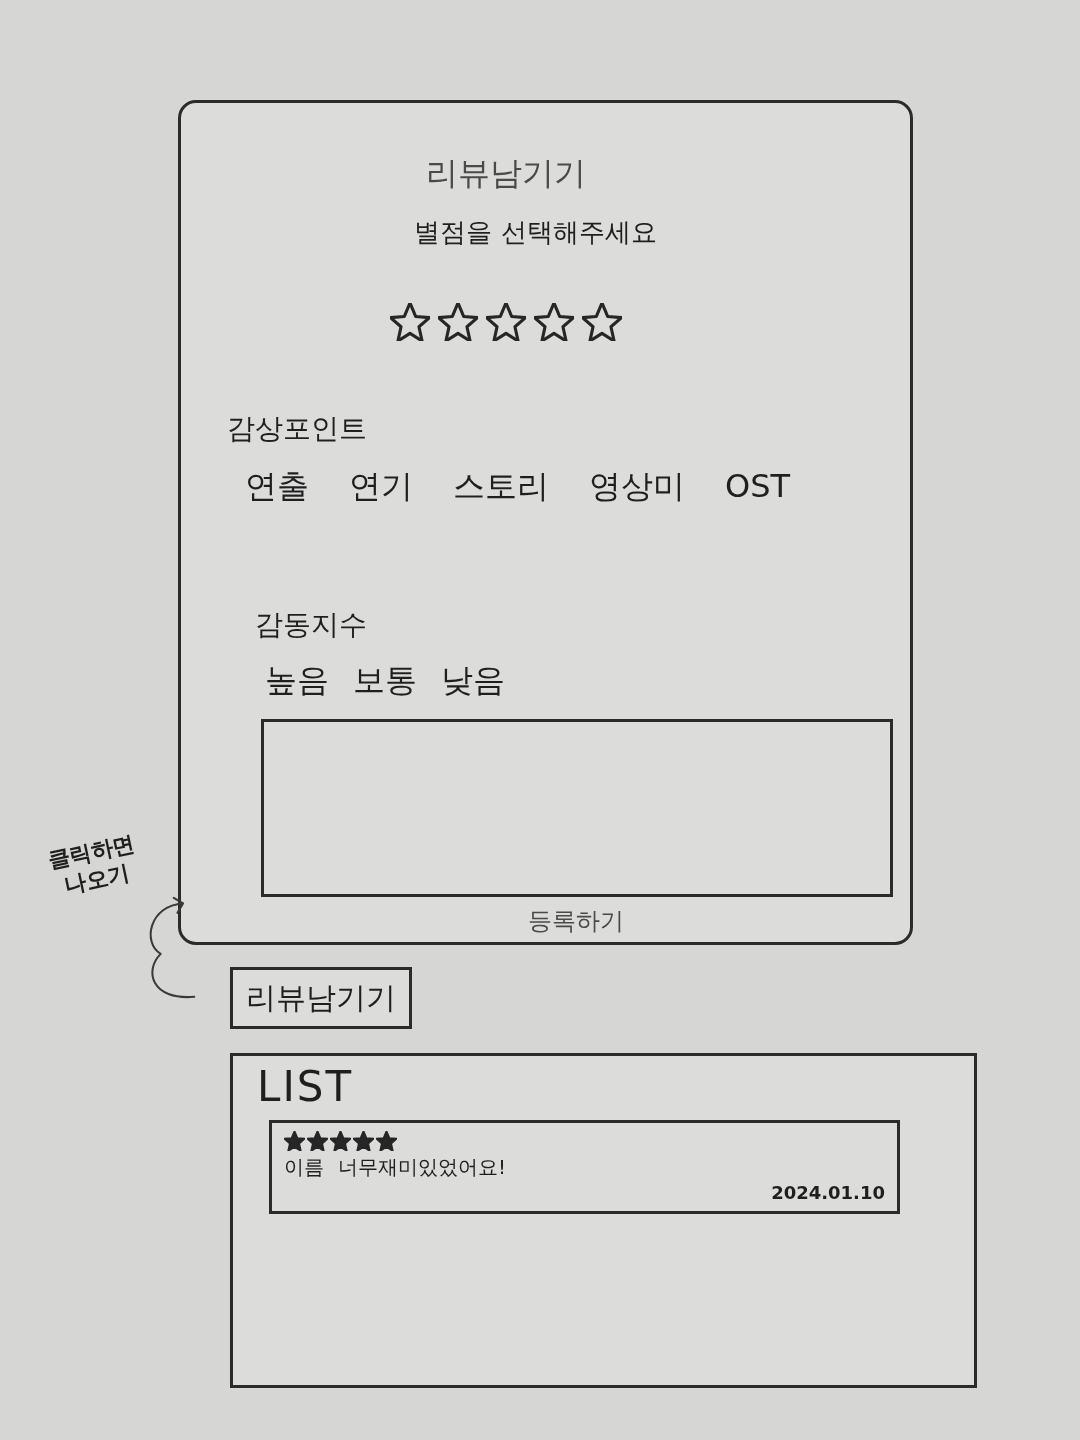  Describe the element at coordinates (535, 232) in the screenshot. I see `rating-prompt: 별점을 선택해주세요` at that location.